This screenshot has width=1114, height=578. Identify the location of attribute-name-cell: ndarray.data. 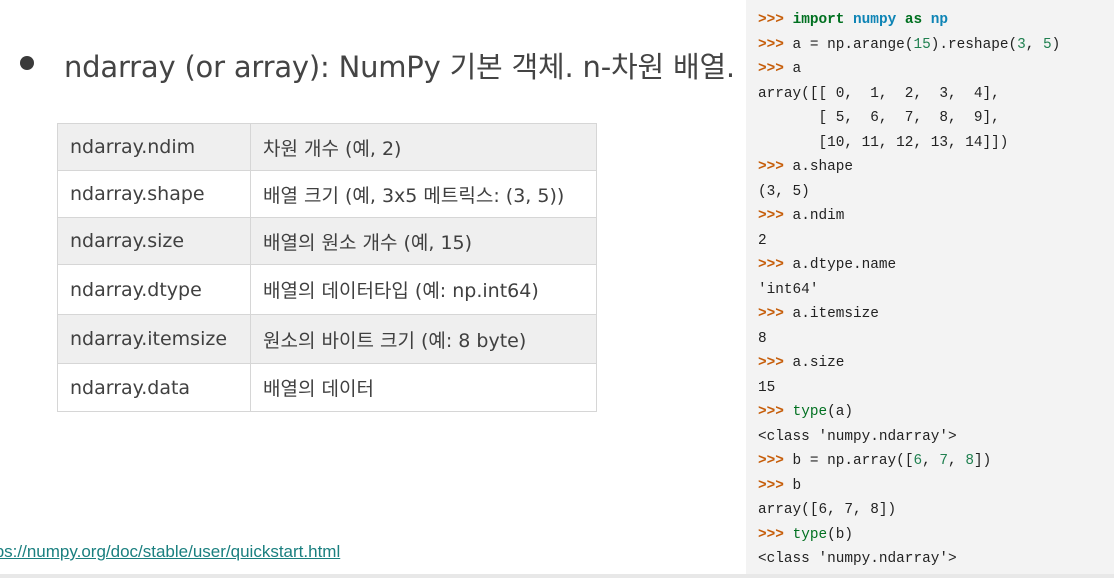
(154, 387).